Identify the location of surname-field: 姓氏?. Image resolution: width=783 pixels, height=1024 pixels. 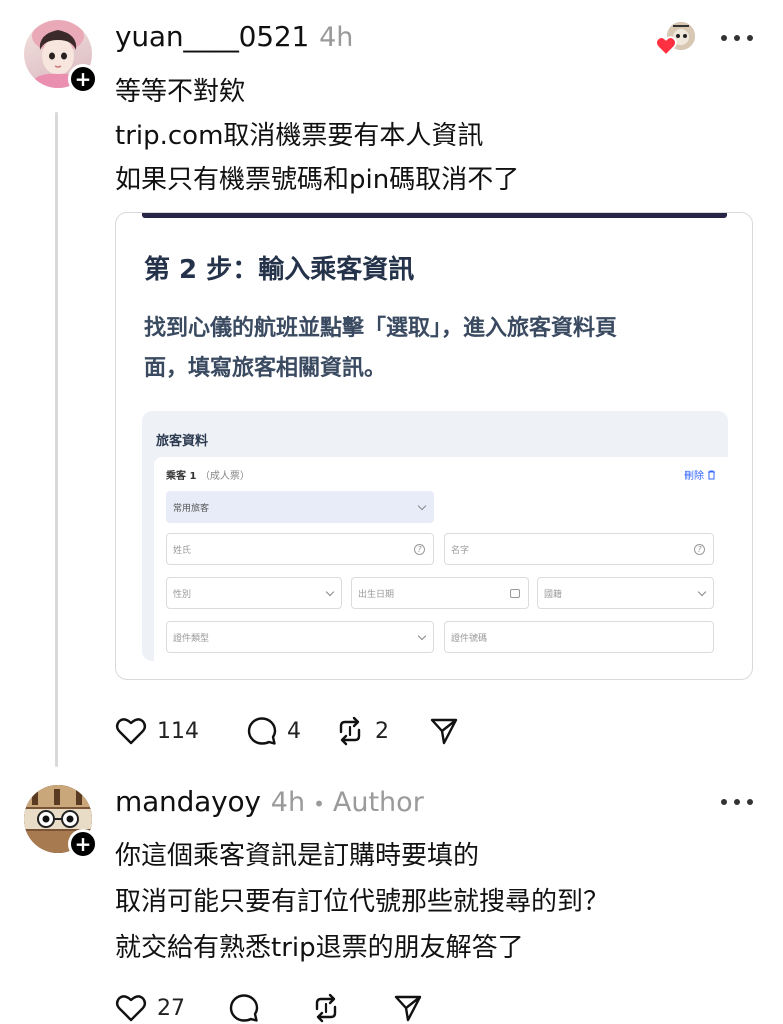
(300, 549).